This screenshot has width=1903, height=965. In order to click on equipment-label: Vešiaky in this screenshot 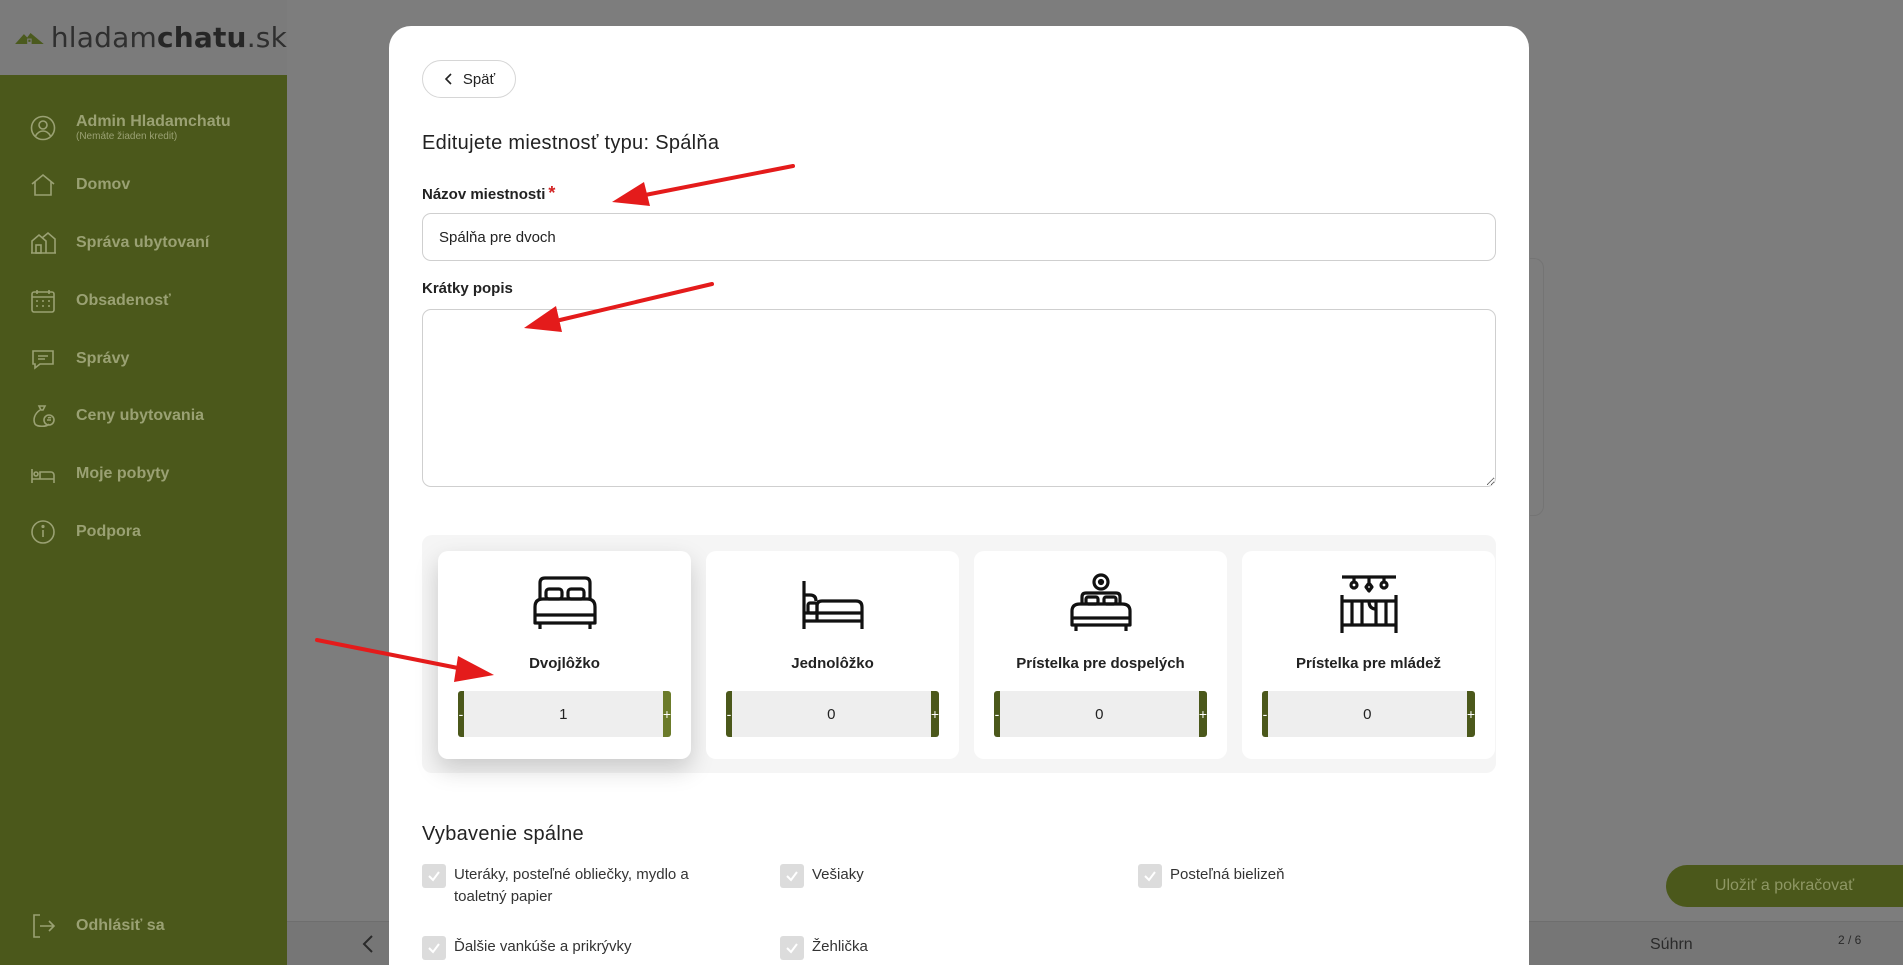, I will do `click(838, 874)`.